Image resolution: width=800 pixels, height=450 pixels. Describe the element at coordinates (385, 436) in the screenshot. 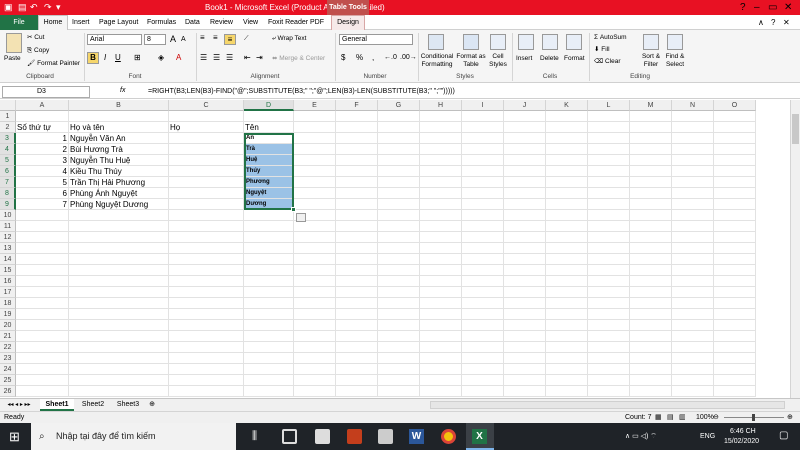

I see `mail-icon` at that location.